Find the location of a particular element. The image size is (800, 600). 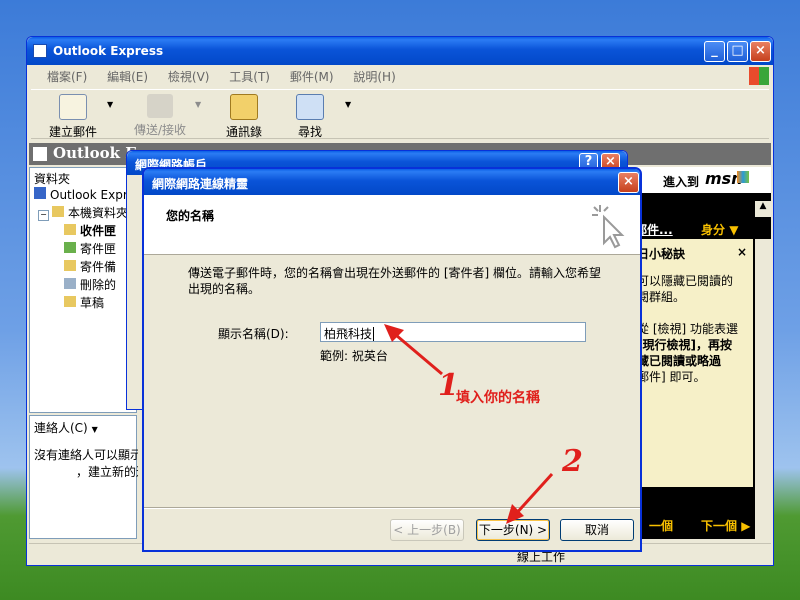

text-cursor is located at coordinates (374, 334).